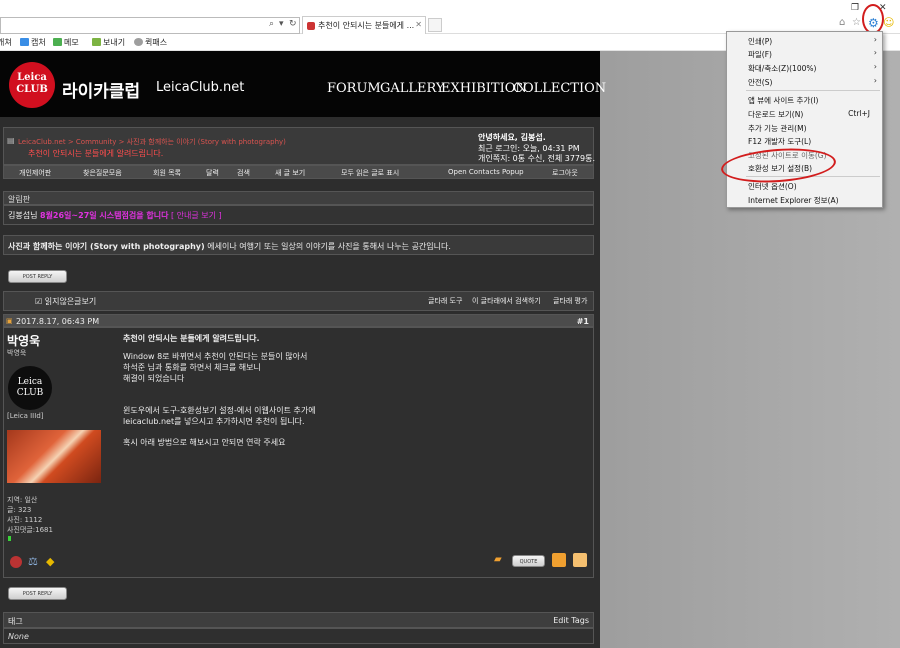 This screenshot has height=648, width=900. Describe the element at coordinates (760, 82) in the screenshot. I see `menu-item-safety: 안전(S)` at that location.